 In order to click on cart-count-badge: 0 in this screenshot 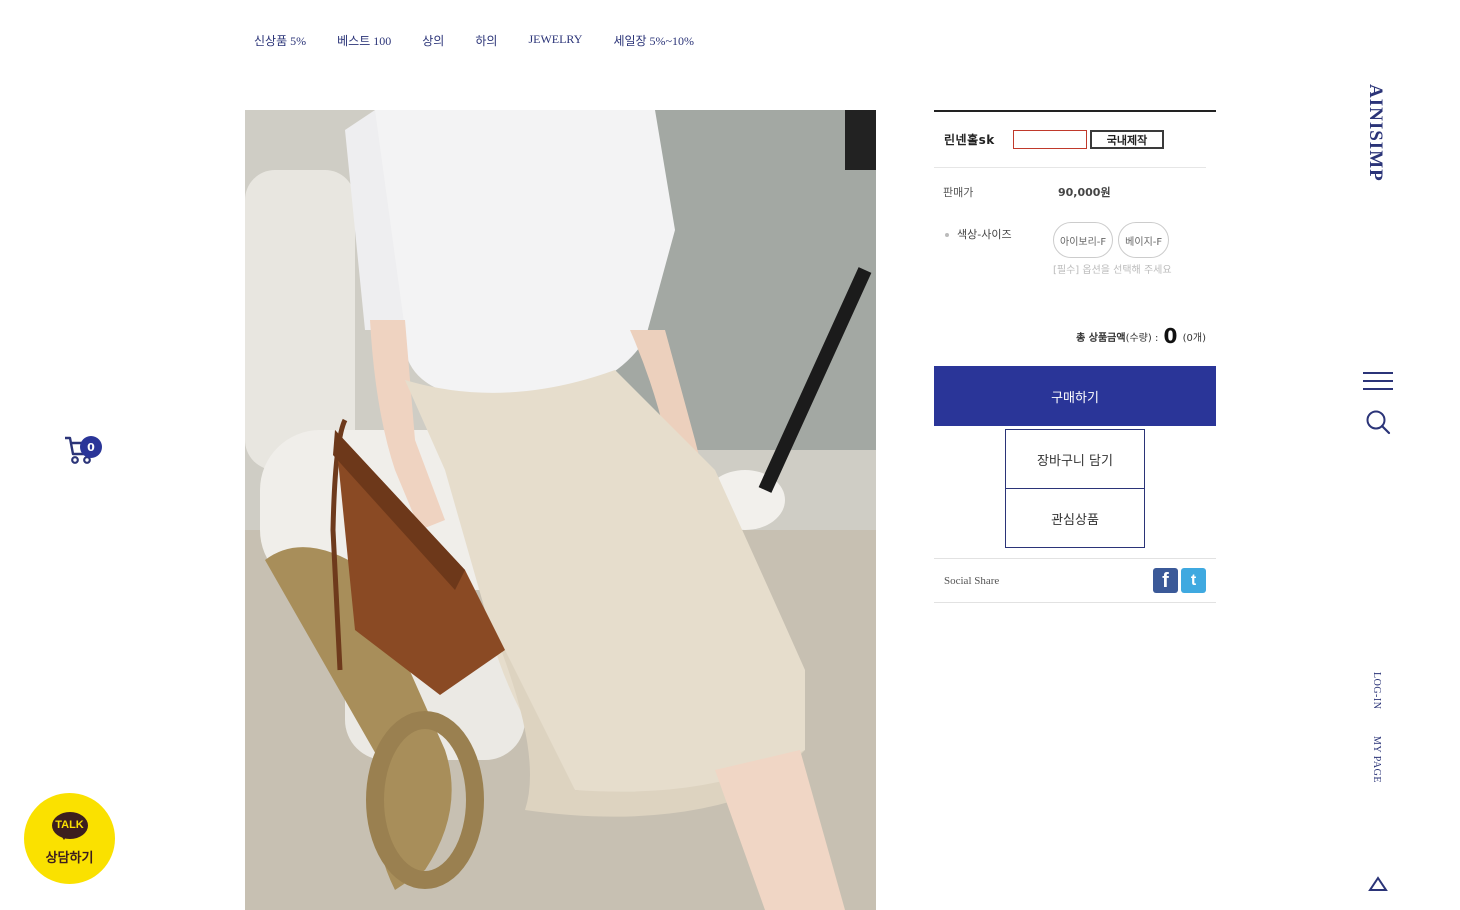, I will do `click(91, 447)`.